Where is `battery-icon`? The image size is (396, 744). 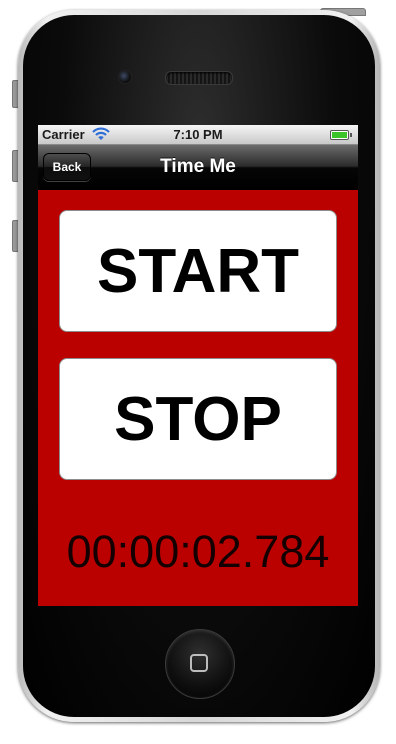
battery-icon is located at coordinates (341, 135).